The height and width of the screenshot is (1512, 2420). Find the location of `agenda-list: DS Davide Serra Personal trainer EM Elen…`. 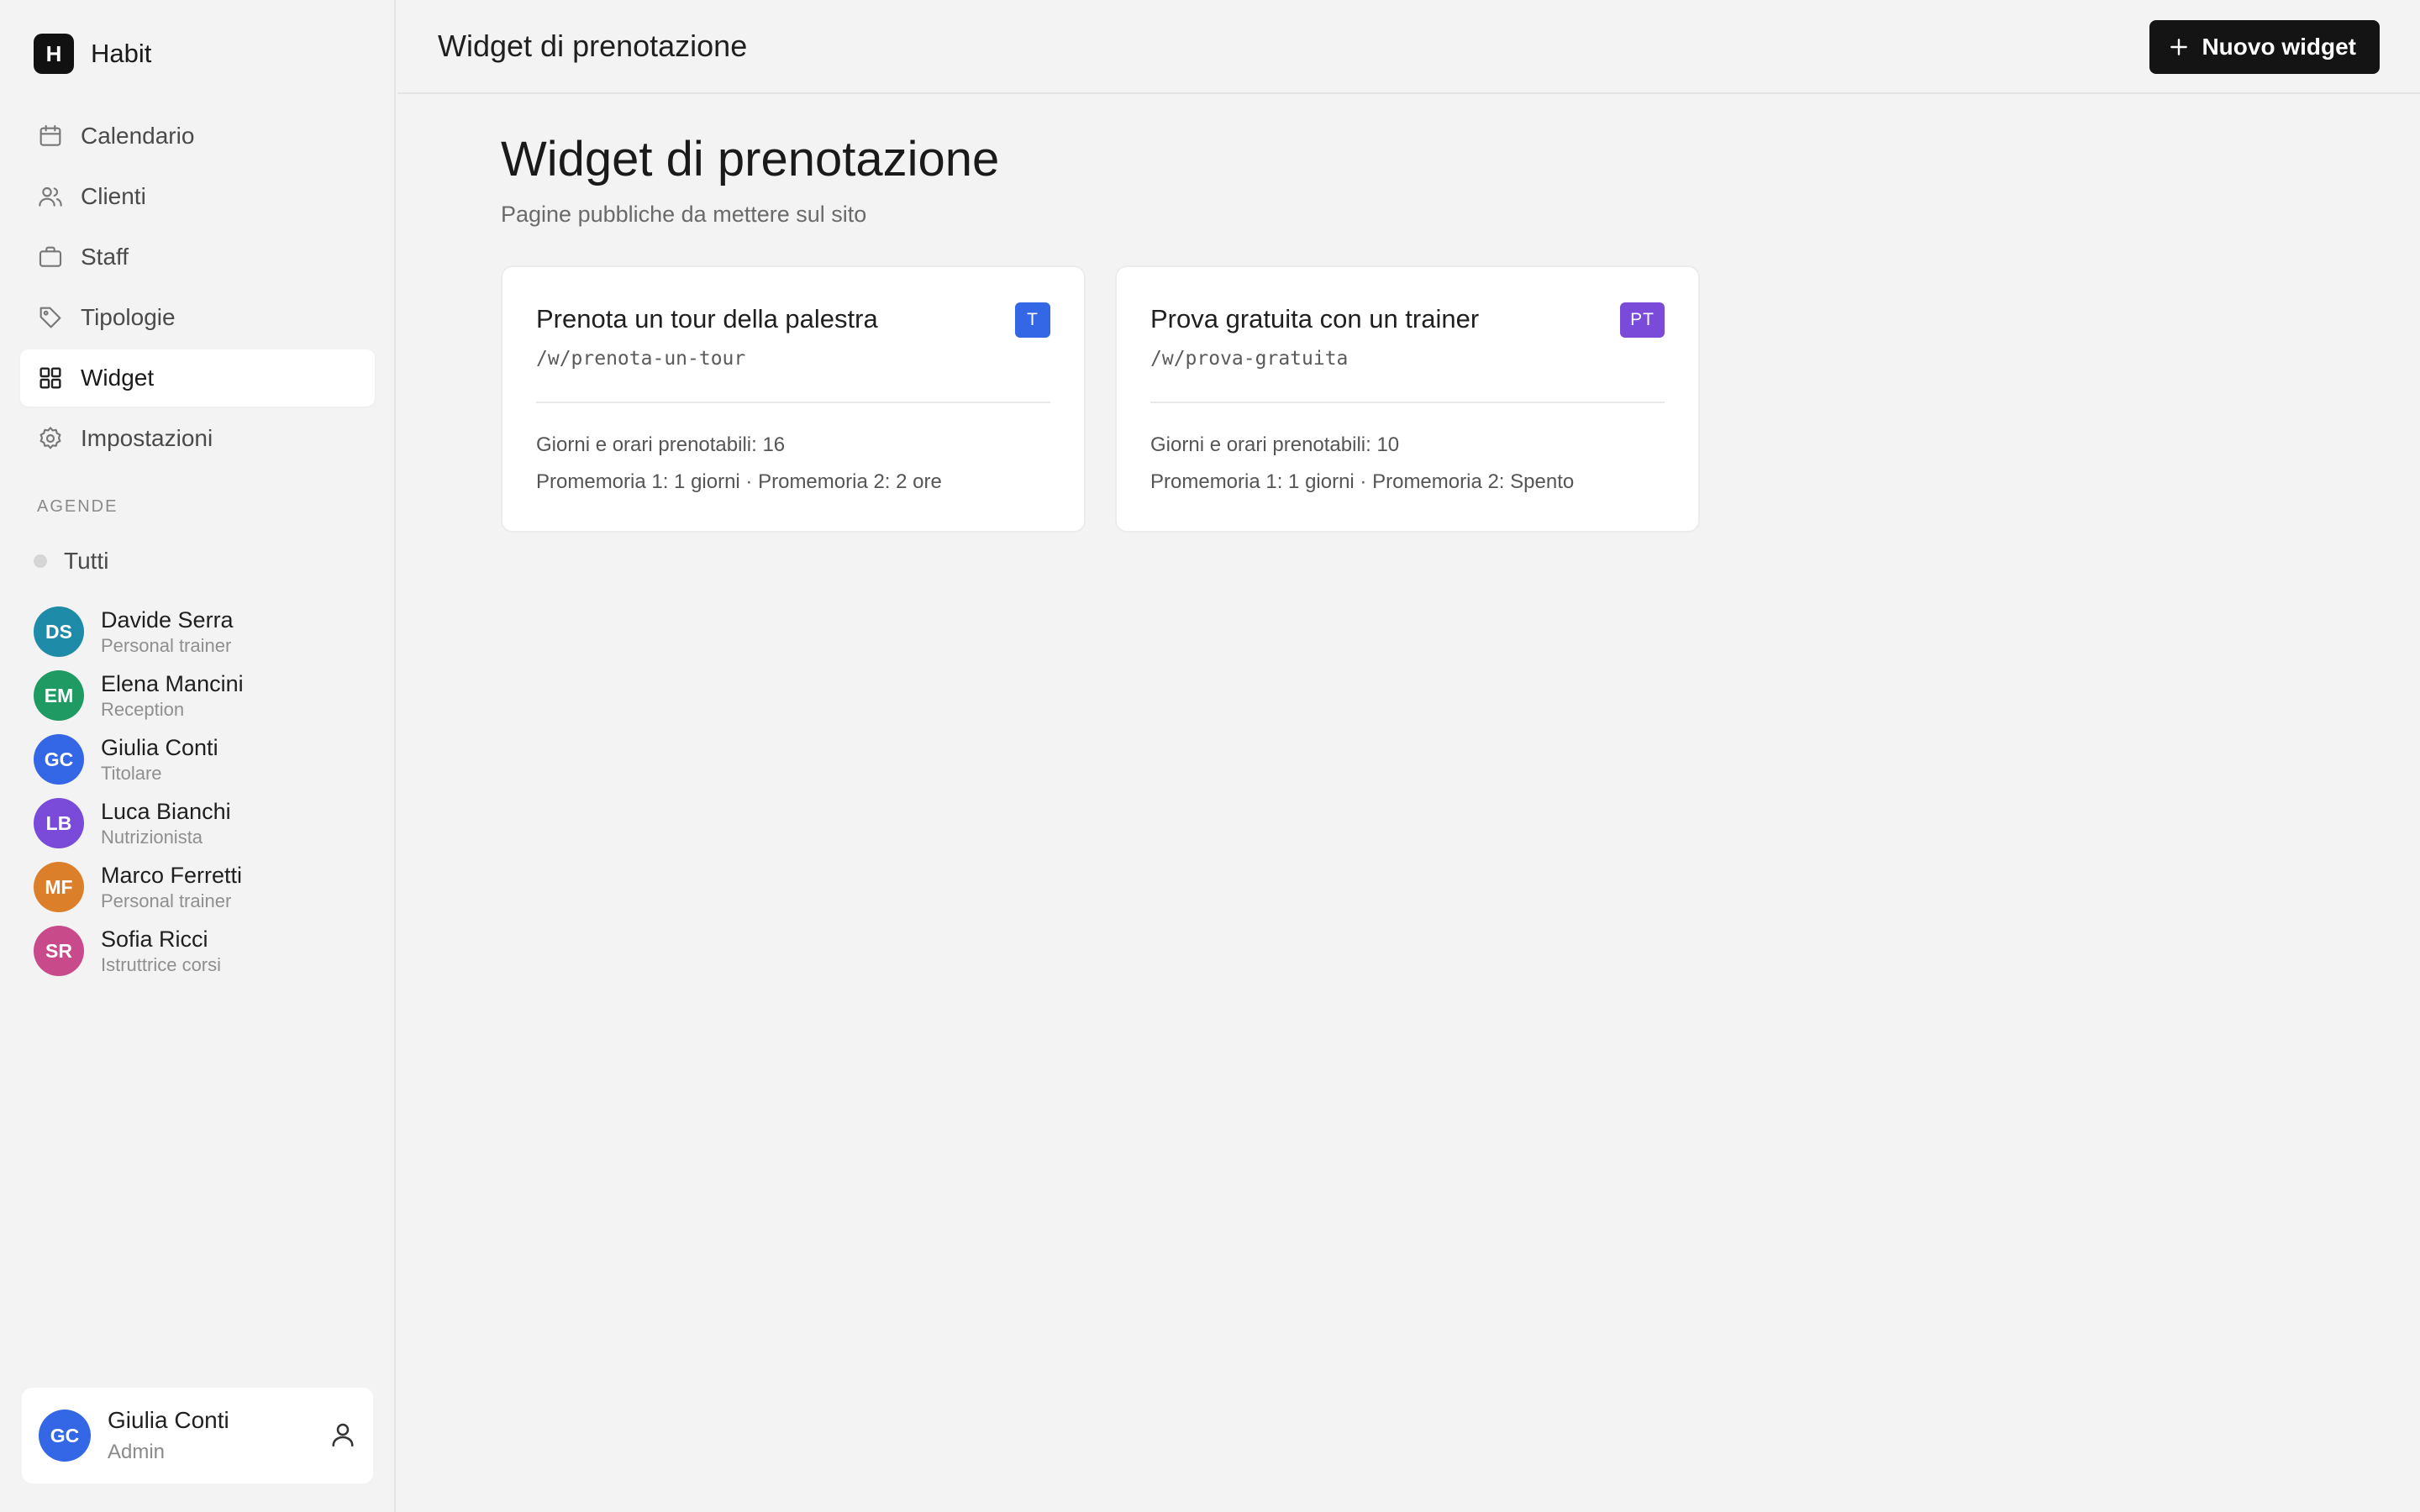

agenda-list: DS Davide Serra Personal trainer EM Elen… is located at coordinates (202, 791).